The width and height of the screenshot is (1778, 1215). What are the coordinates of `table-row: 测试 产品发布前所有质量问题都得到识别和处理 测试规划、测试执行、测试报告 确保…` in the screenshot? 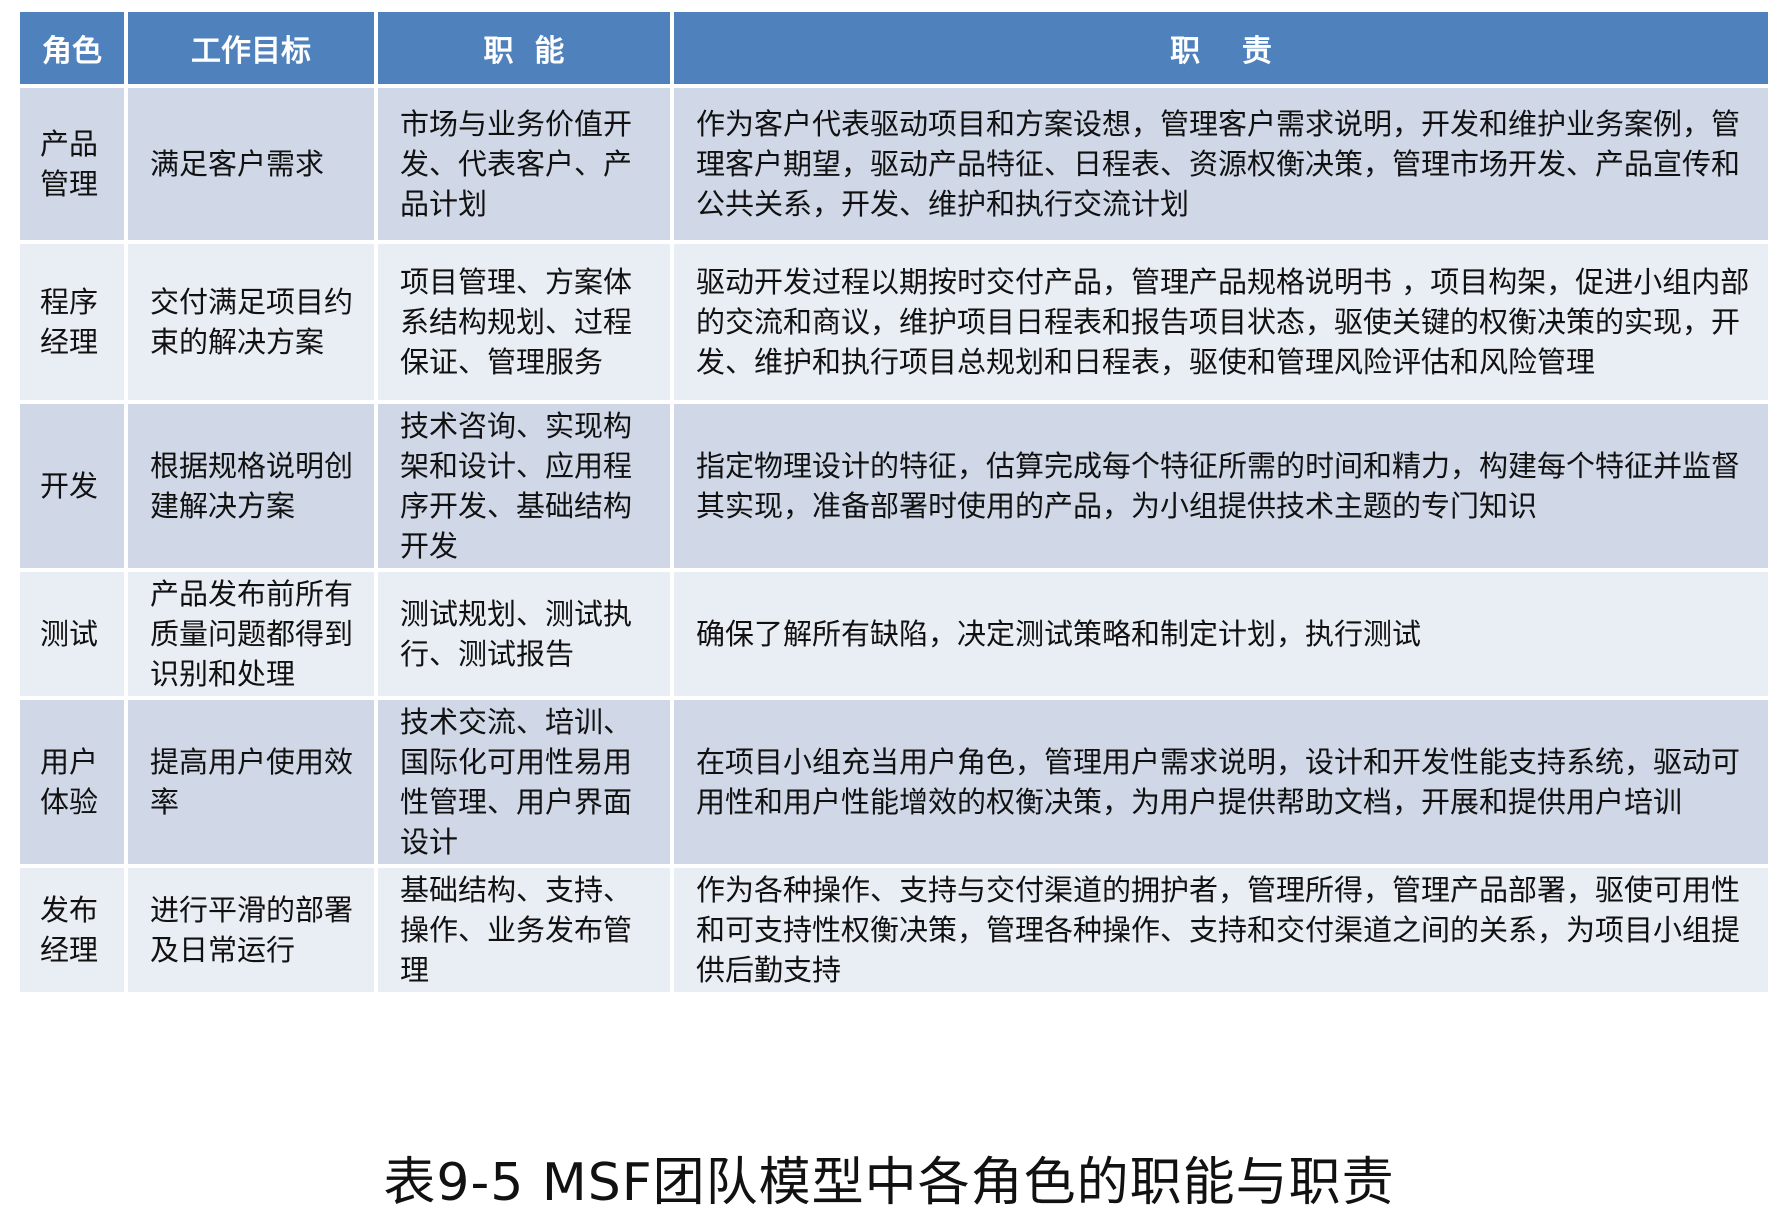 It's located at (894, 634).